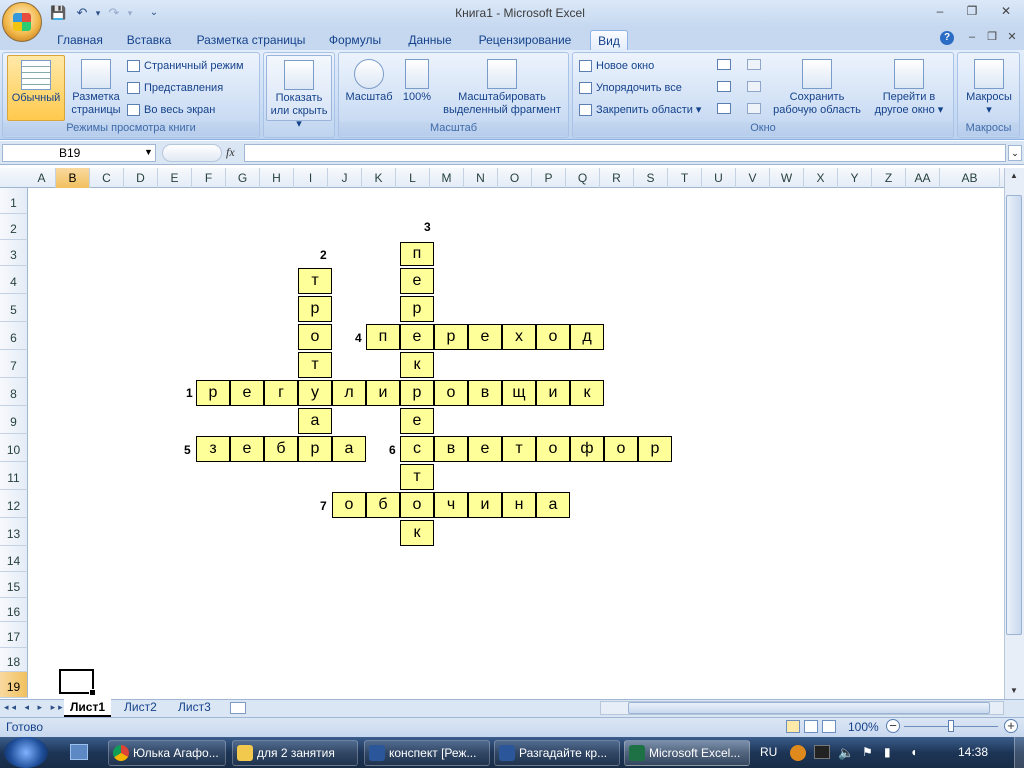  What do you see at coordinates (369, 85) in the screenshot?
I see `zoom-button: Масштаб` at bounding box center [369, 85].